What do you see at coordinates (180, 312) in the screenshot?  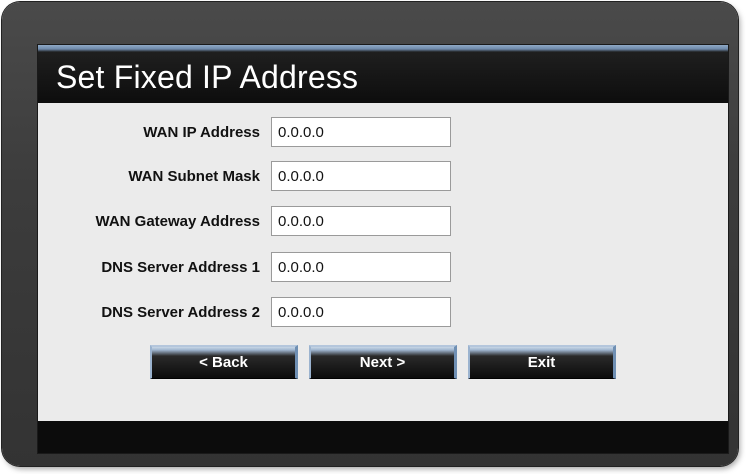 I see `dns-server-address-2-label: DNS Server Address 2` at bounding box center [180, 312].